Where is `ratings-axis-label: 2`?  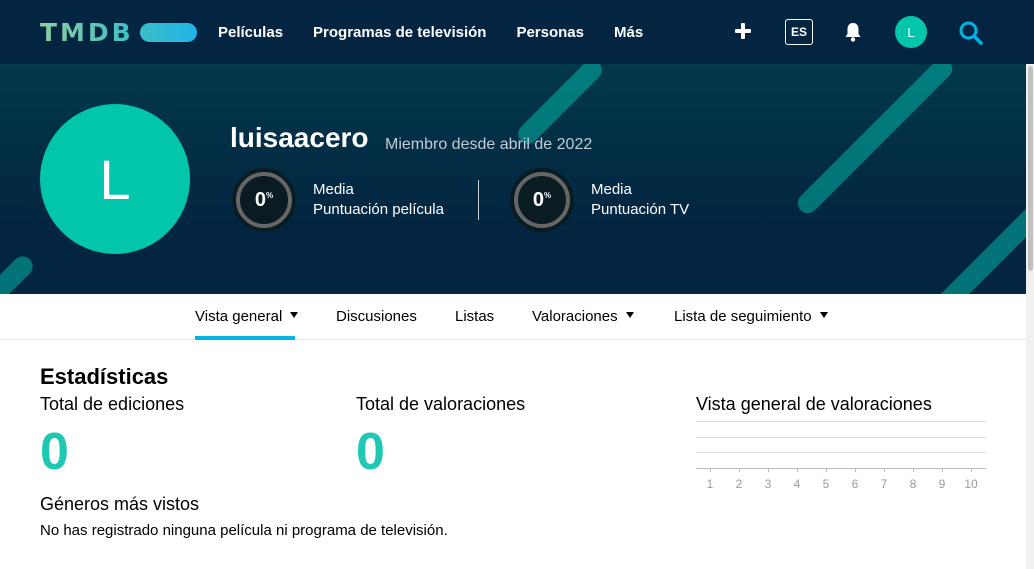
ratings-axis-label: 2 is located at coordinates (739, 484).